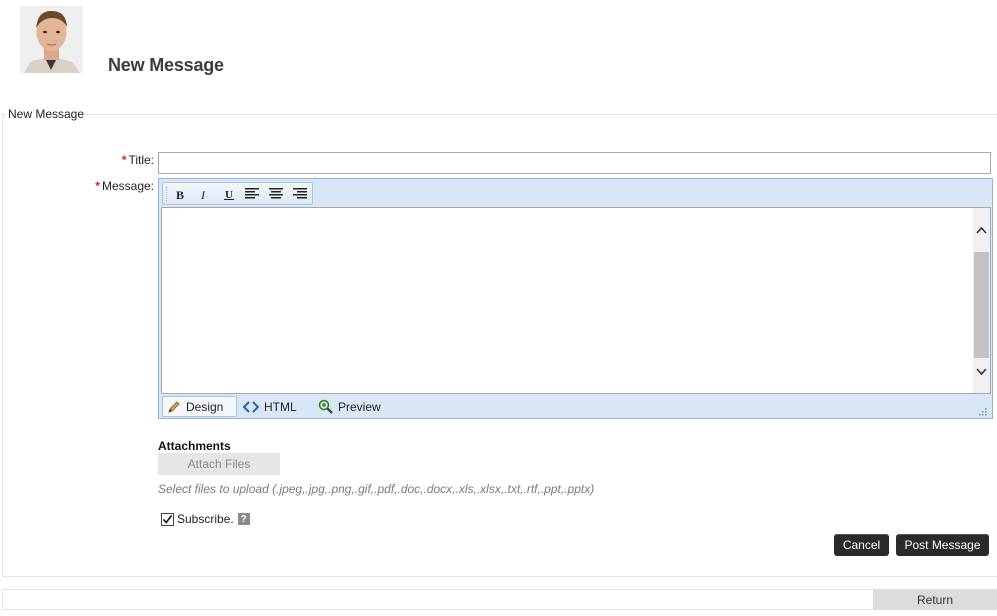 The width and height of the screenshot is (997, 616). What do you see at coordinates (300, 194) in the screenshot?
I see `align-right-icon` at bounding box center [300, 194].